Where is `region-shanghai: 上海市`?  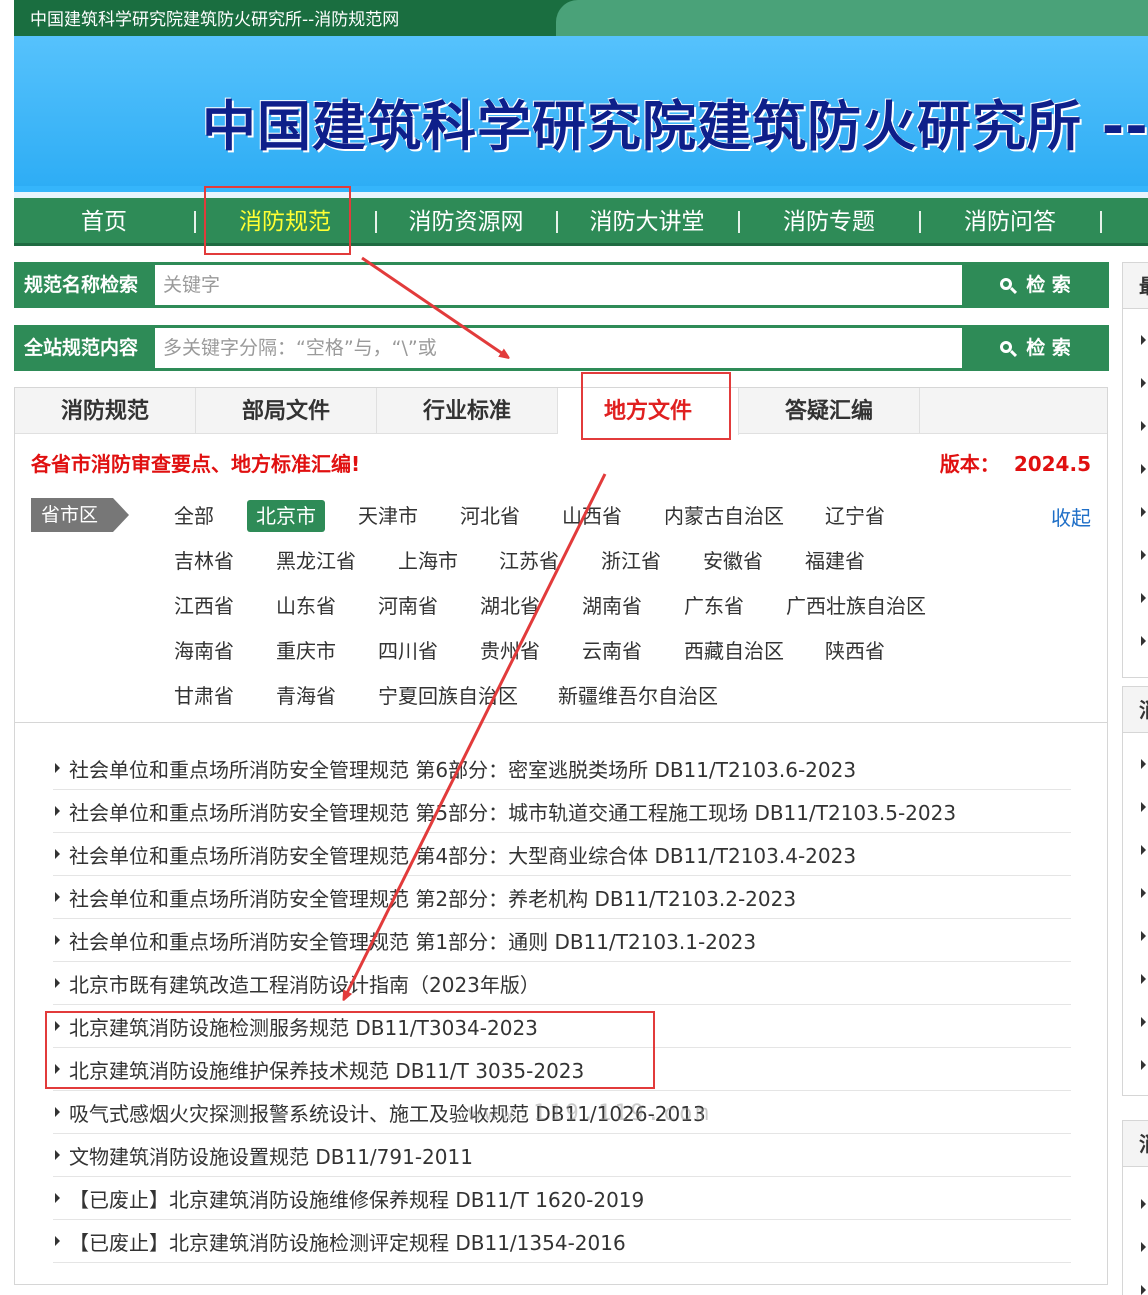 region-shanghai: 上海市 is located at coordinates (428, 561).